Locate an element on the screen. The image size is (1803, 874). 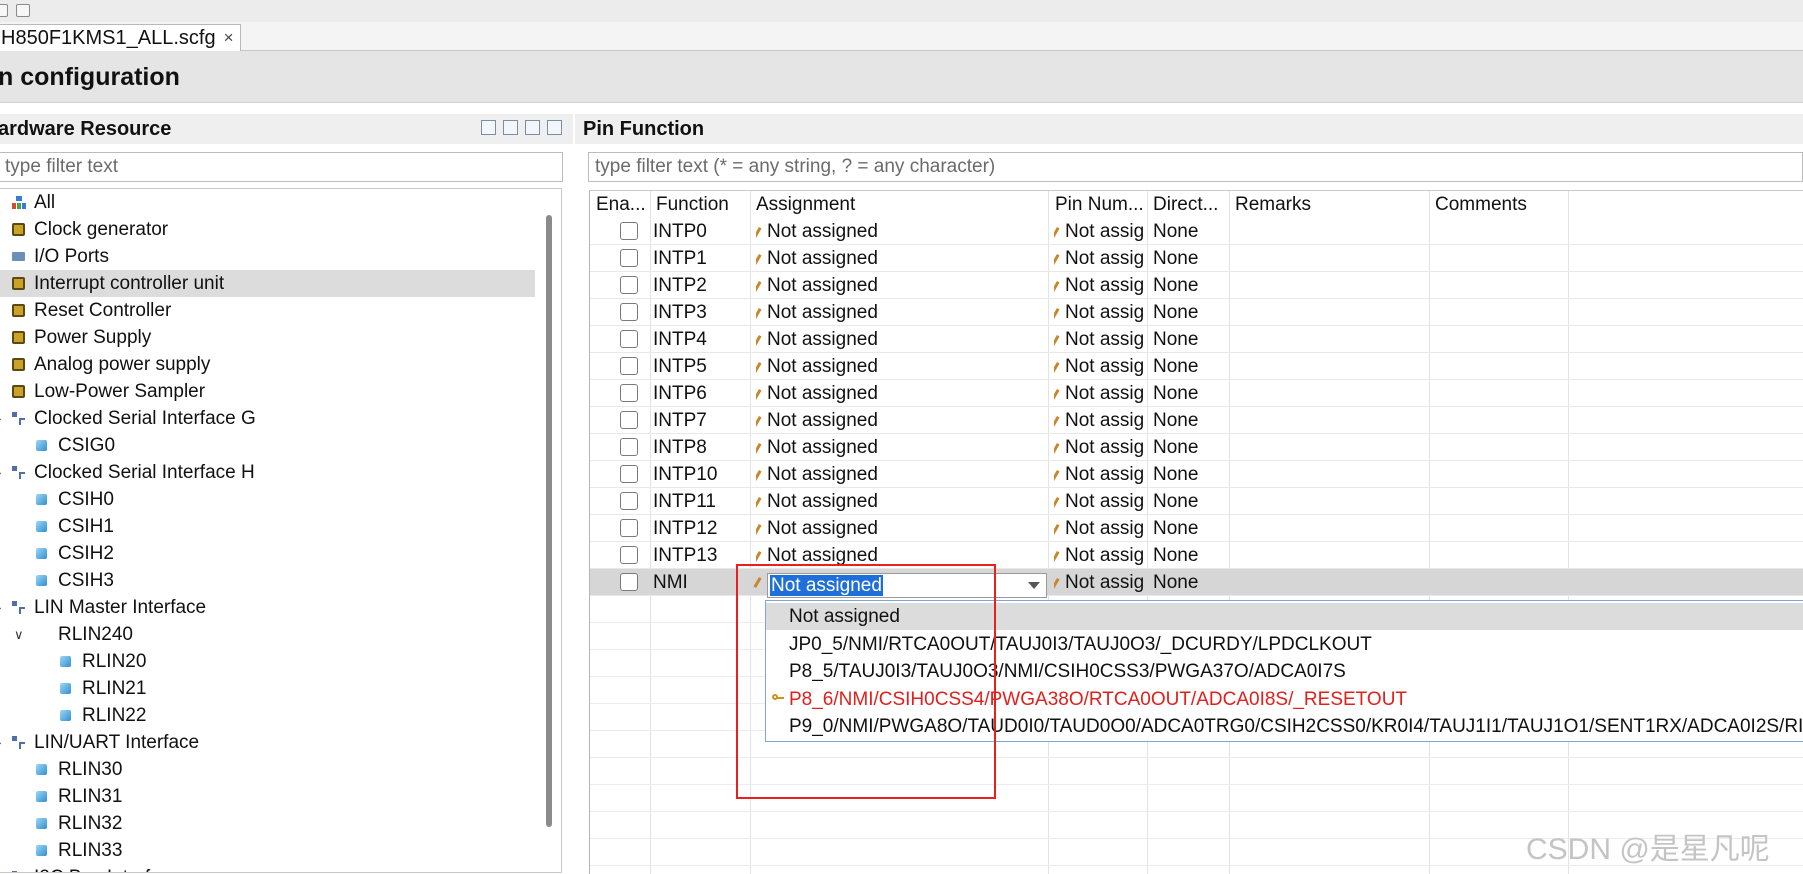
column-header: Remarks is located at coordinates (1331, 205).